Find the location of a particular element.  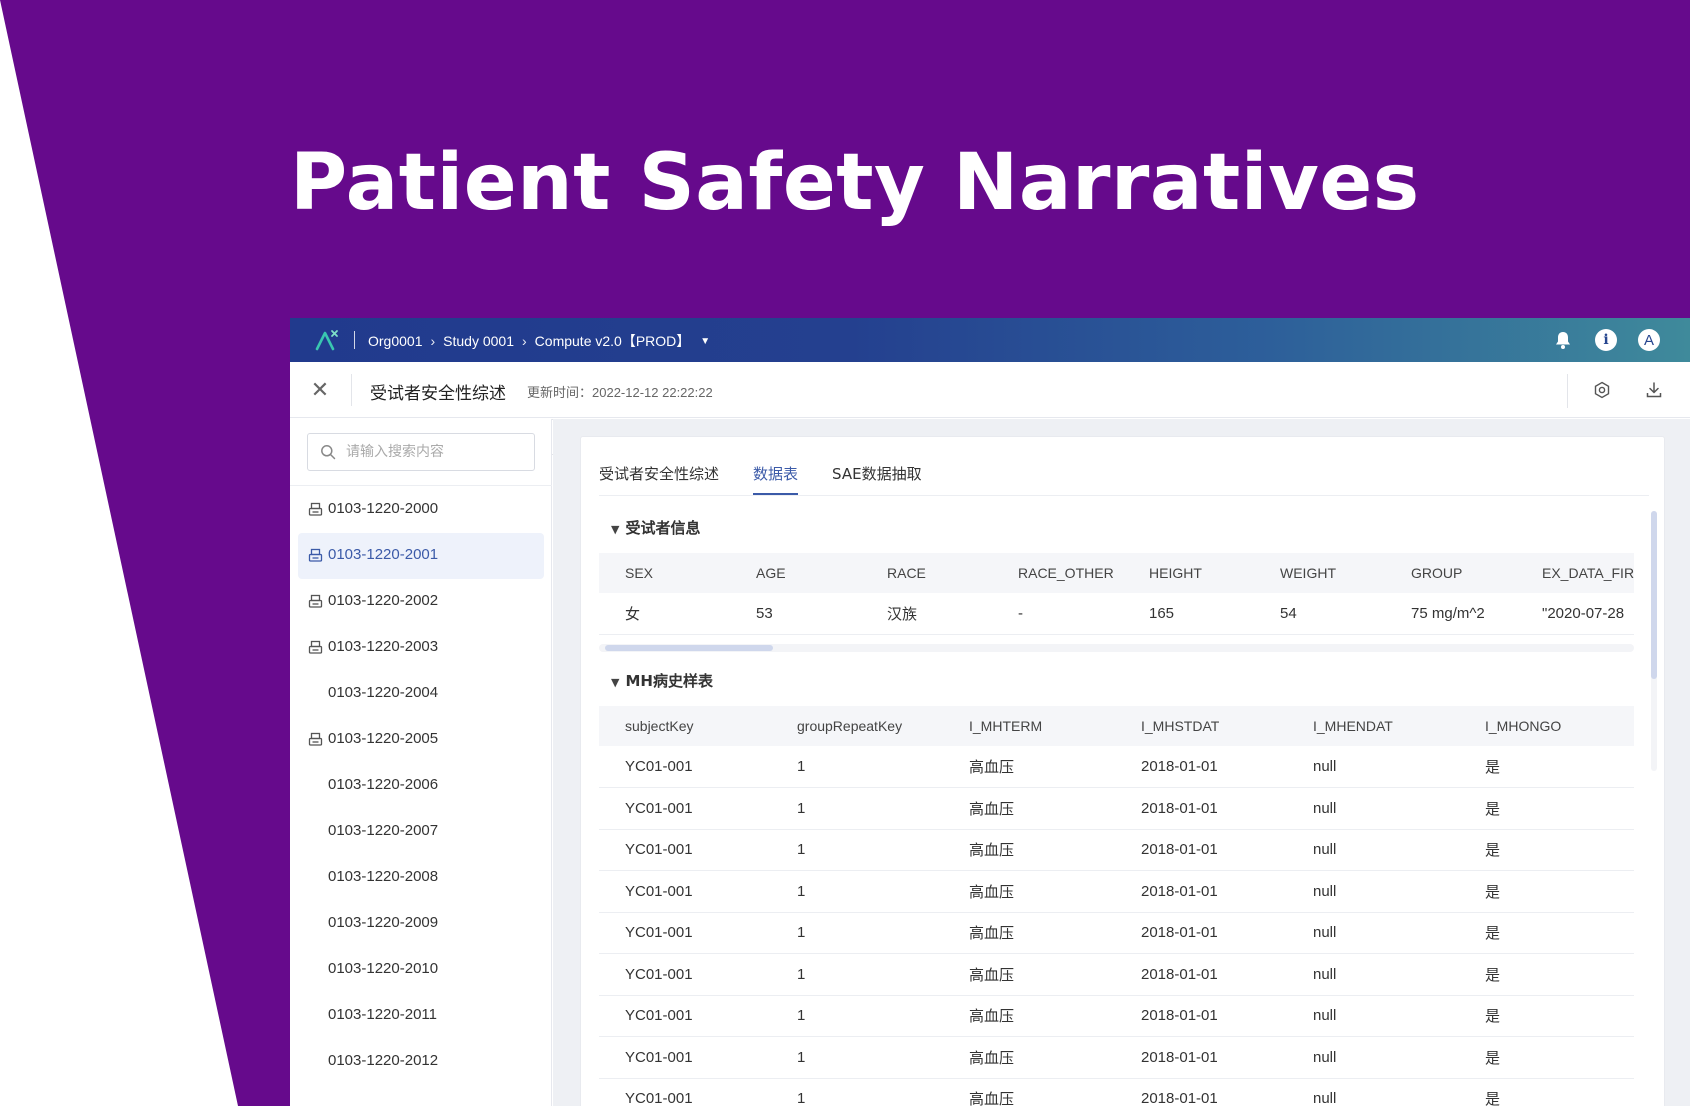

sidebar-item-subject: 0103-1220-2000 is located at coordinates (421, 510).